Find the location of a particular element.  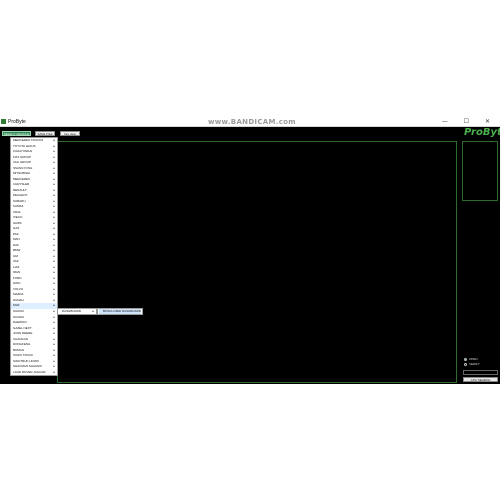

radio-label: VERIFY is located at coordinates (474, 364).